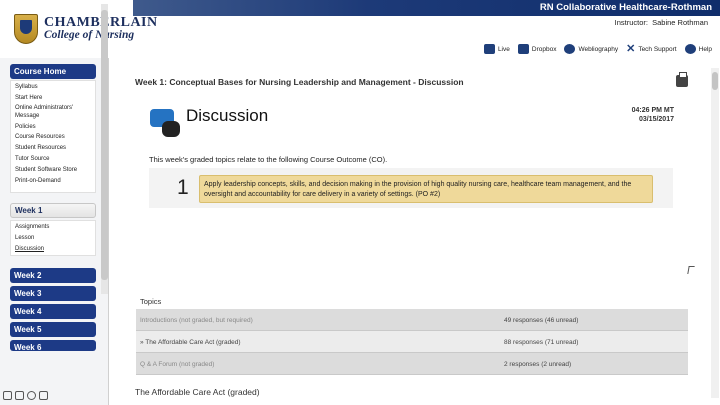  I want to click on sidebar-scrollbar-thumb, so click(104, 145).